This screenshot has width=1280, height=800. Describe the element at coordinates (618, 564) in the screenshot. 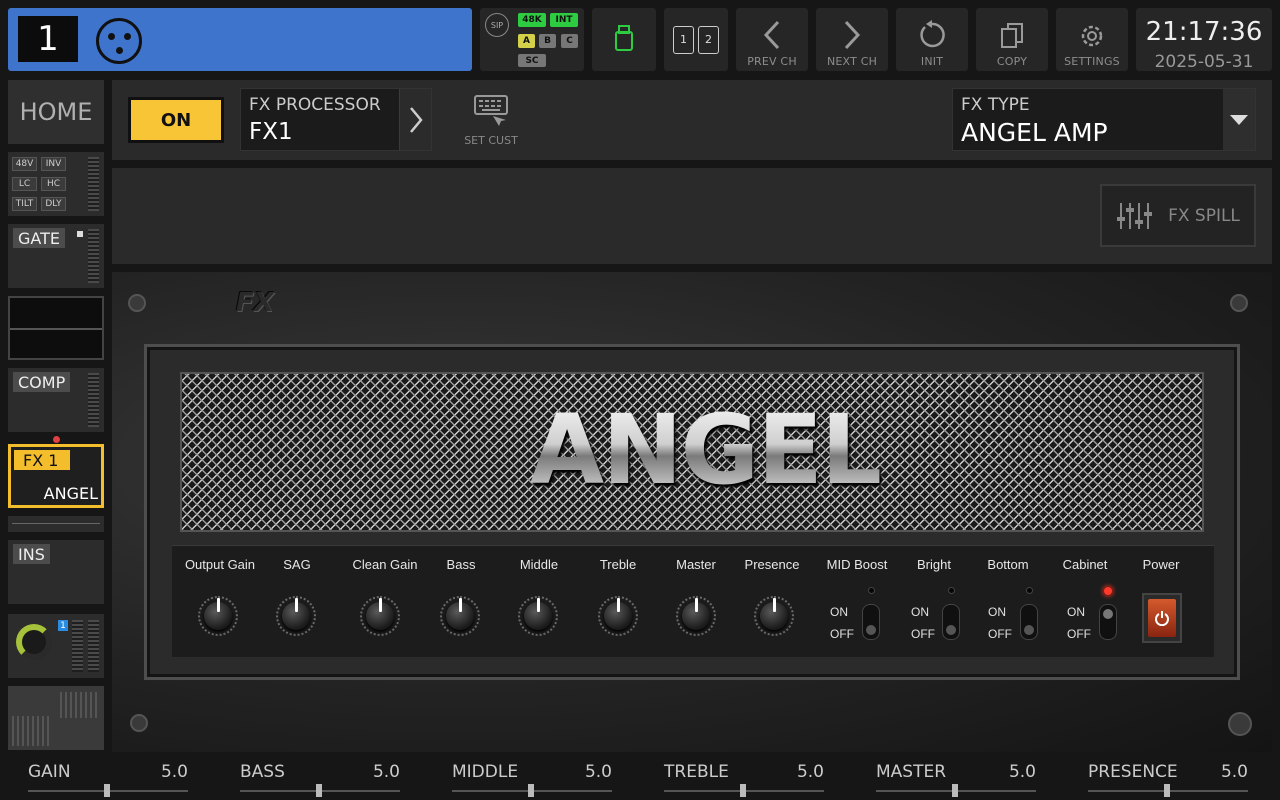

I see `knob-label-treble: Treble` at that location.